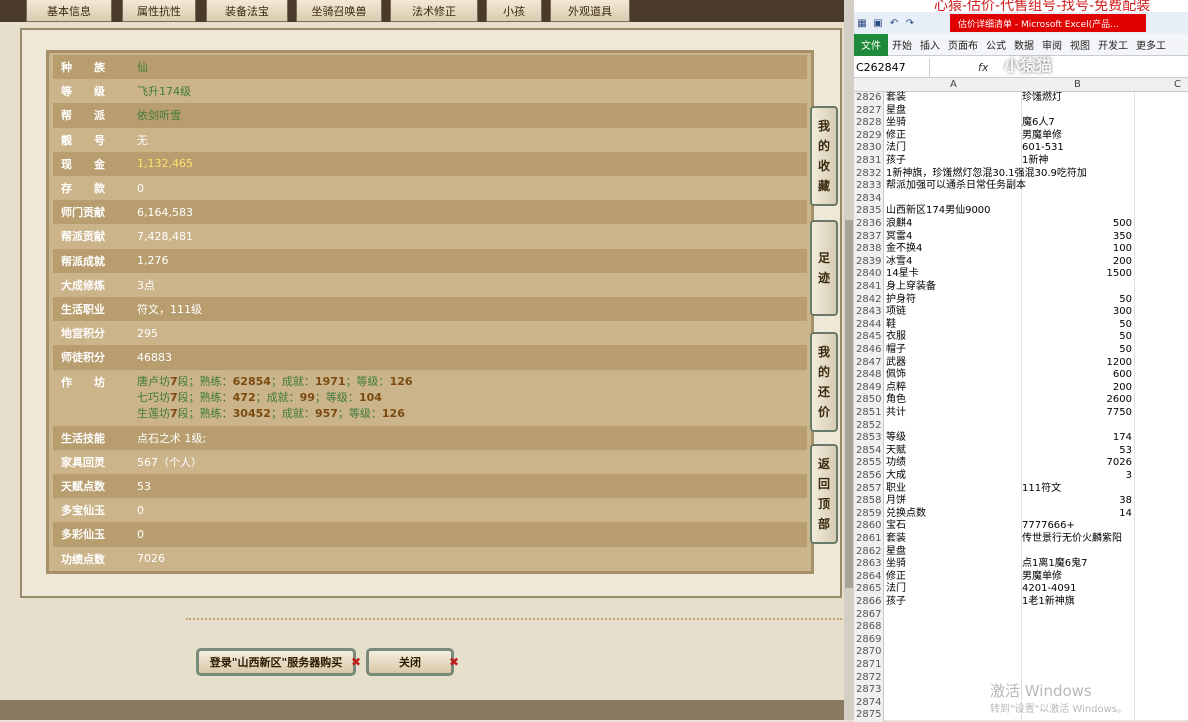 The height and width of the screenshot is (722, 1188). What do you see at coordinates (1052, 44) in the screenshot?
I see `ribbon-tab-6: 审阅` at bounding box center [1052, 44].